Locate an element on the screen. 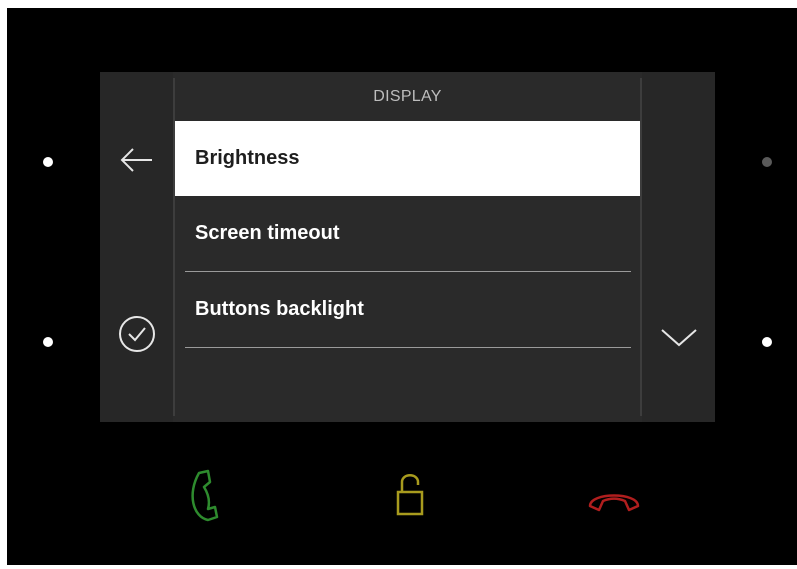 This screenshot has width=797, height=569. left-top-hardware-button is located at coordinates (48, 162).